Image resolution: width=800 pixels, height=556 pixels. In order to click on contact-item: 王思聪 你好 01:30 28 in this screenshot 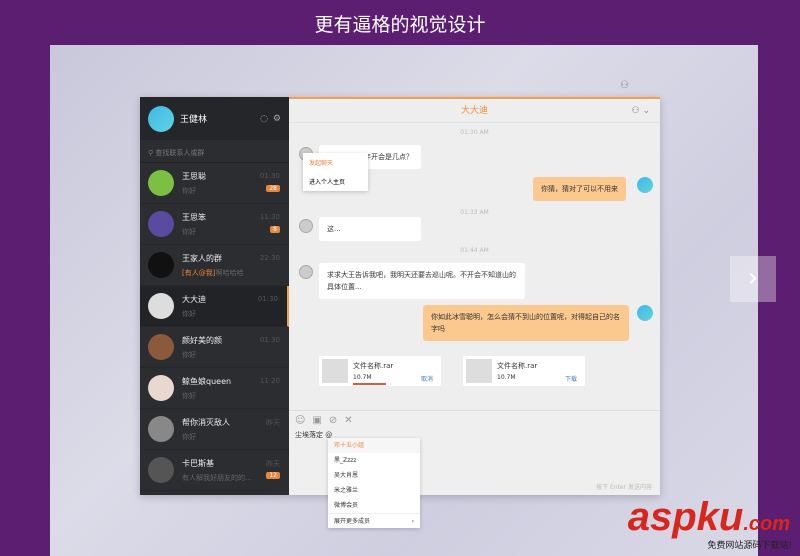, I will do `click(214, 183)`.